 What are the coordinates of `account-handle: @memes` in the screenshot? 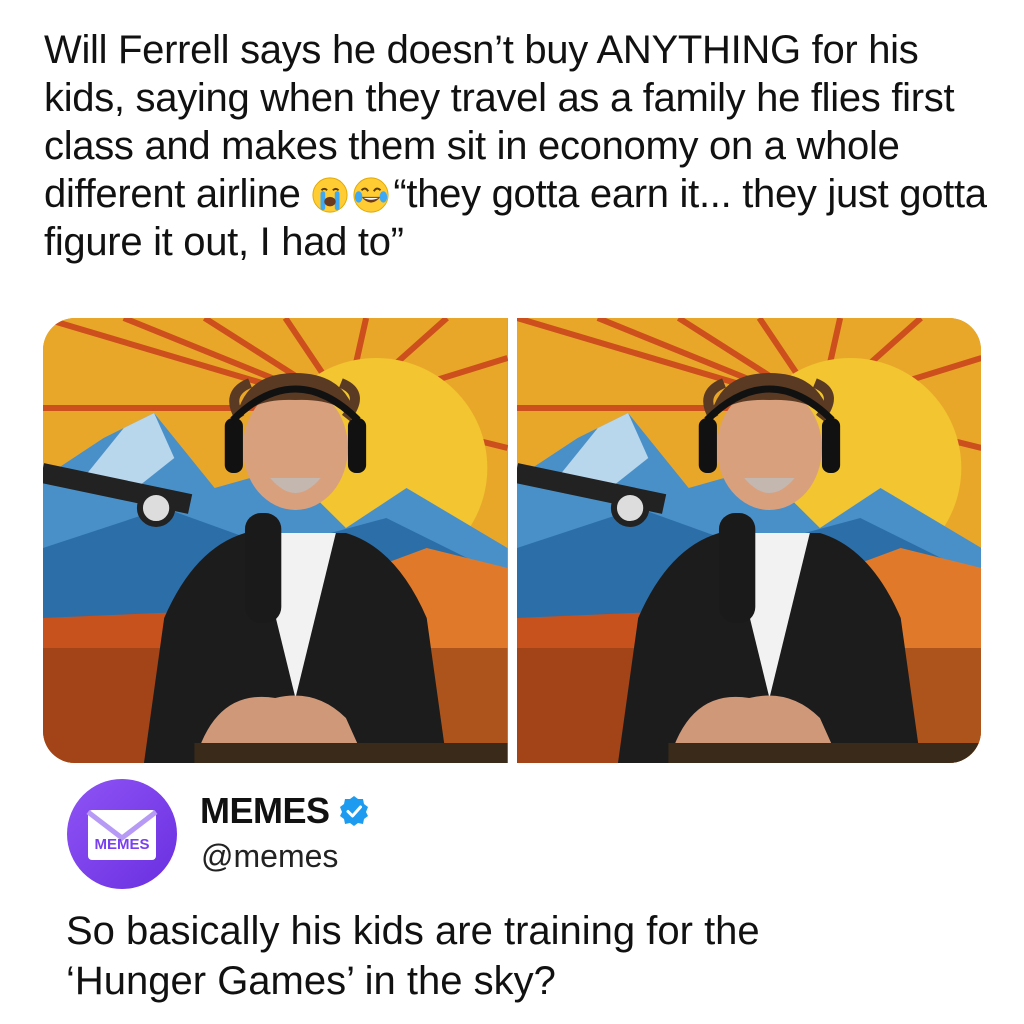 It's located at (269, 856).